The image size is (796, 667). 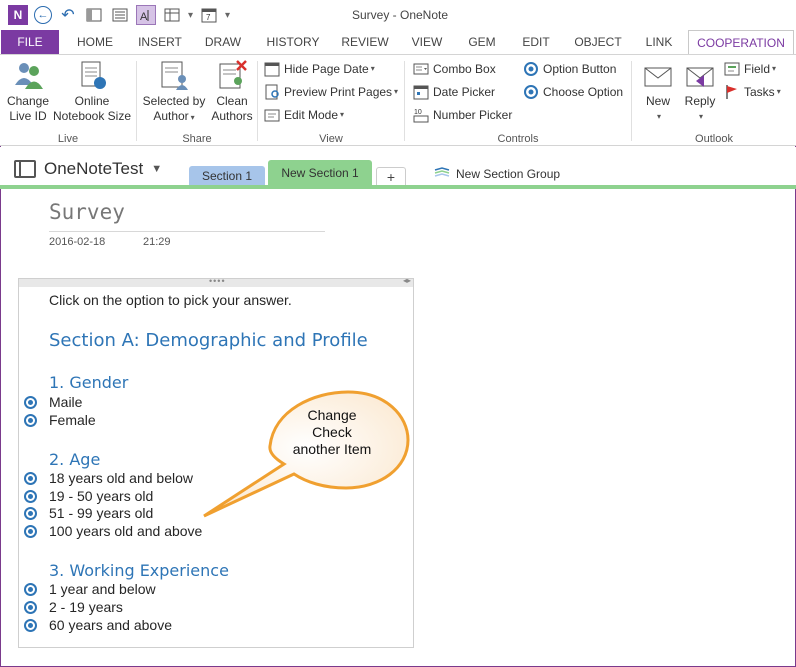 I want to click on group-view-label: View, so click(x=331, y=139).